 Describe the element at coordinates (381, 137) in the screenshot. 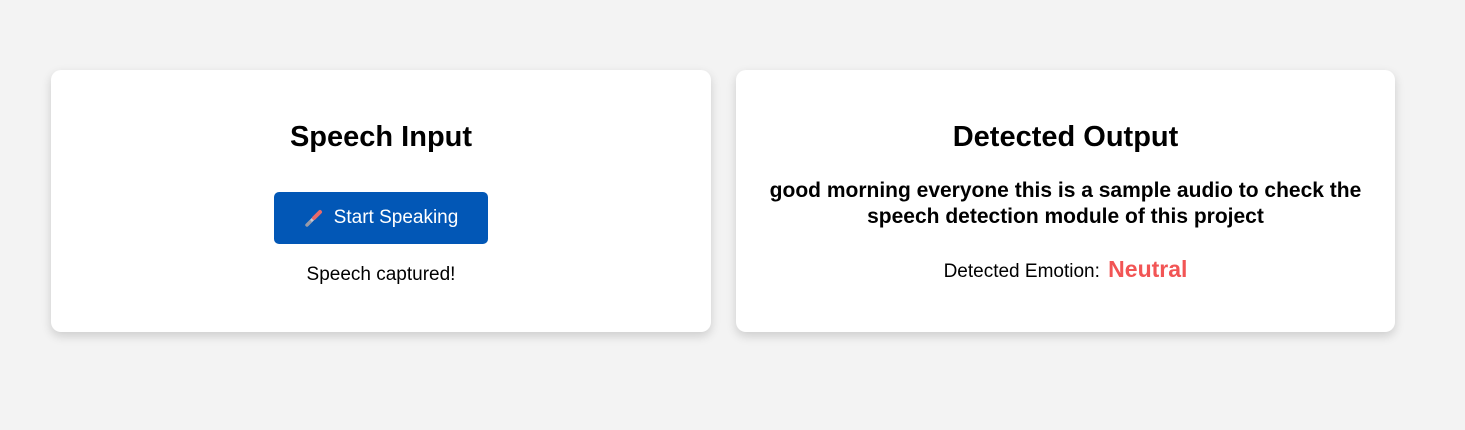

I see `speech-input-title: Speech Input` at that location.